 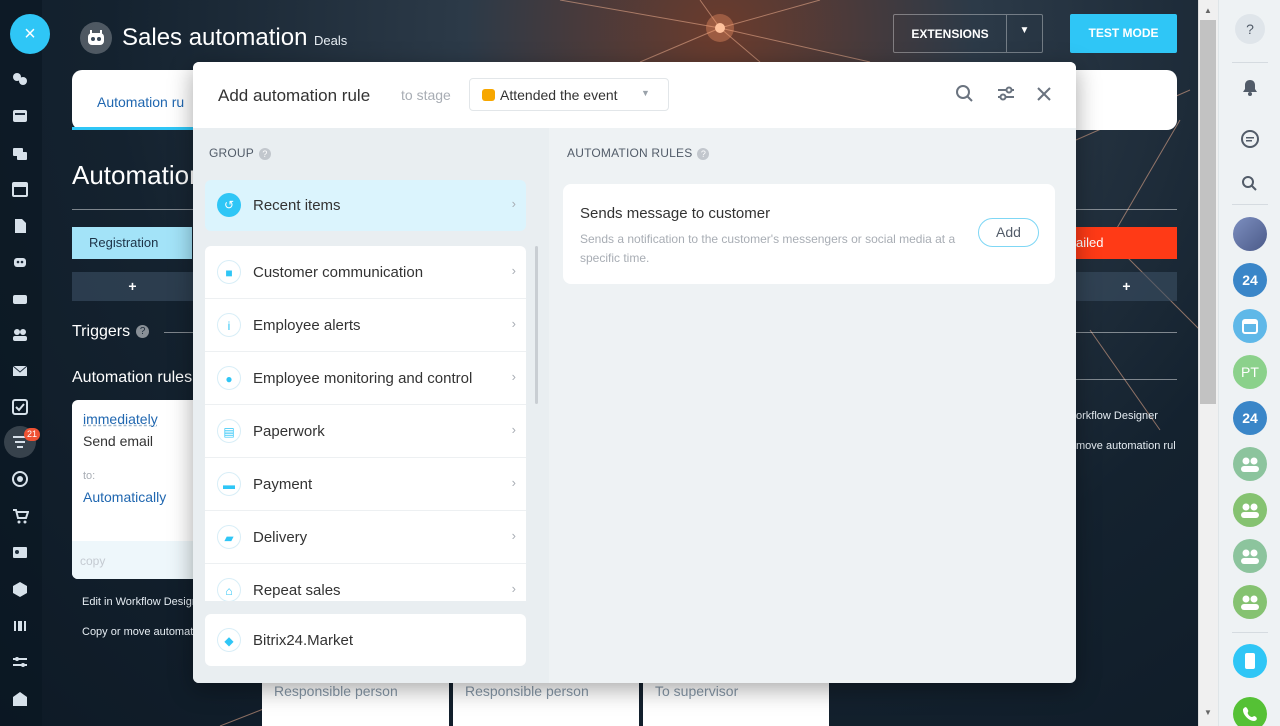 I want to click on group-recent-items: ↺ Recent items ›, so click(x=365, y=205).